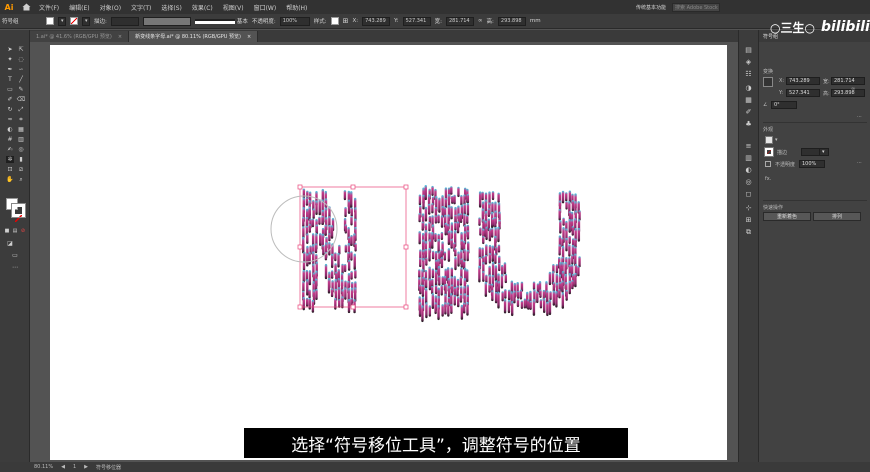 This screenshot has height=472, width=870. What do you see at coordinates (346, 21) in the screenshot?
I see `align-icon: ⊞` at bounding box center [346, 21].